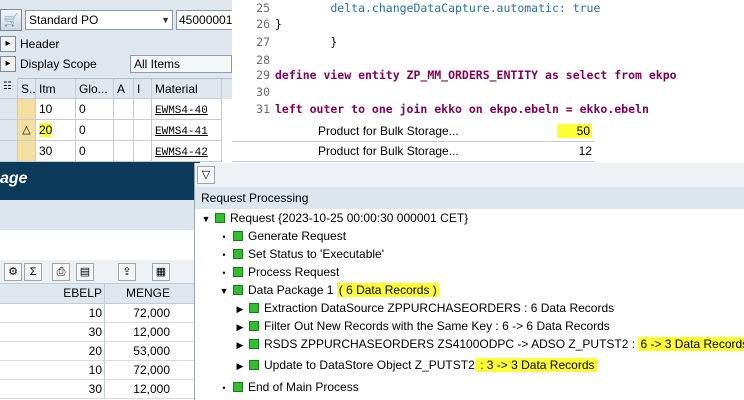  Describe the element at coordinates (263, 8) in the screenshot. I see `line-number: 25` at that location.